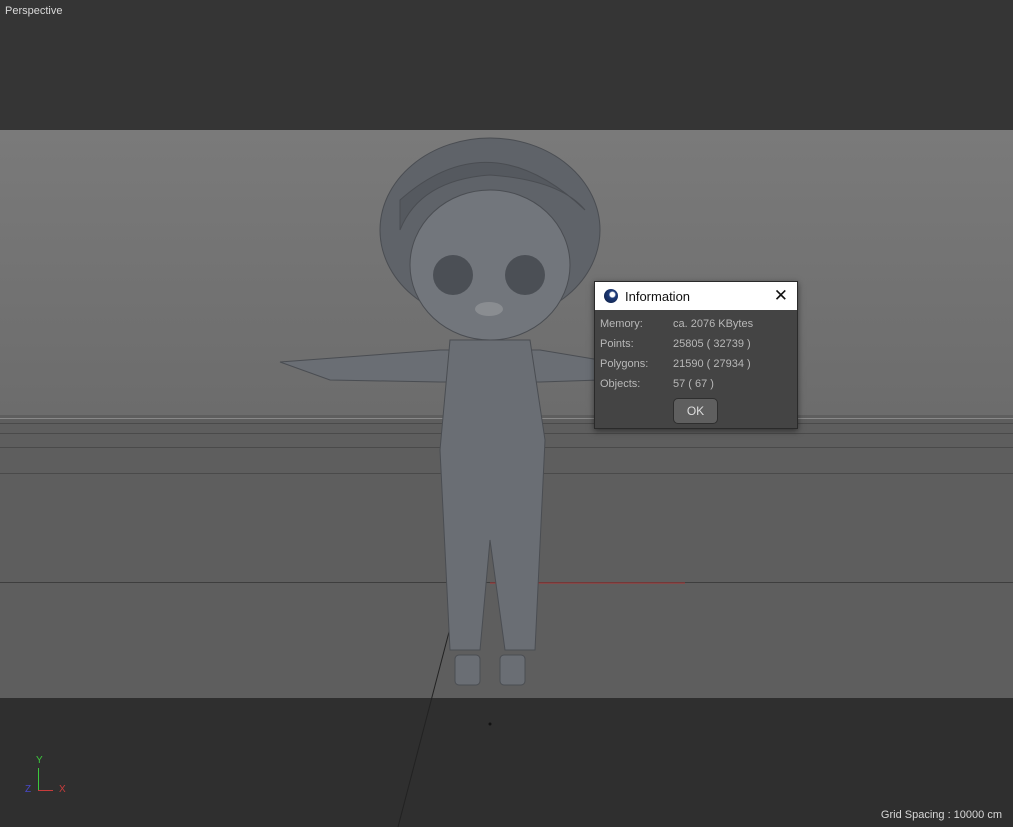  Describe the element at coordinates (62, 789) in the screenshot. I see `axis-x-label: X` at that location.